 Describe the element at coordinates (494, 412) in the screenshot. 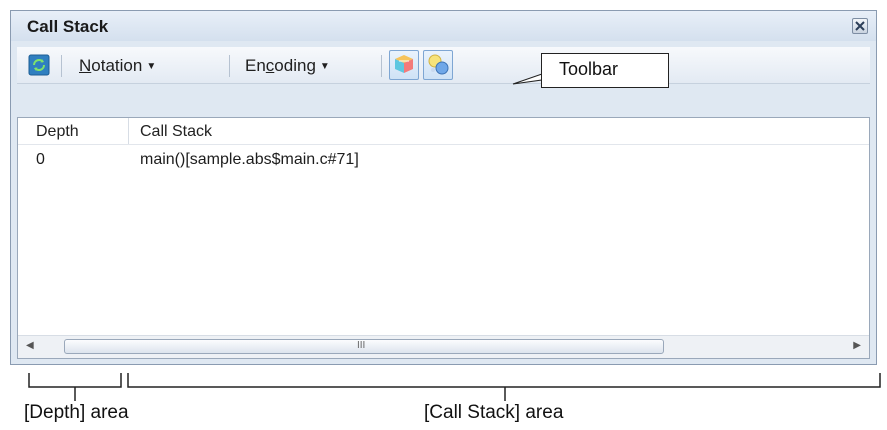

I see `call-stack-area-label: [Call Stack] area` at that location.